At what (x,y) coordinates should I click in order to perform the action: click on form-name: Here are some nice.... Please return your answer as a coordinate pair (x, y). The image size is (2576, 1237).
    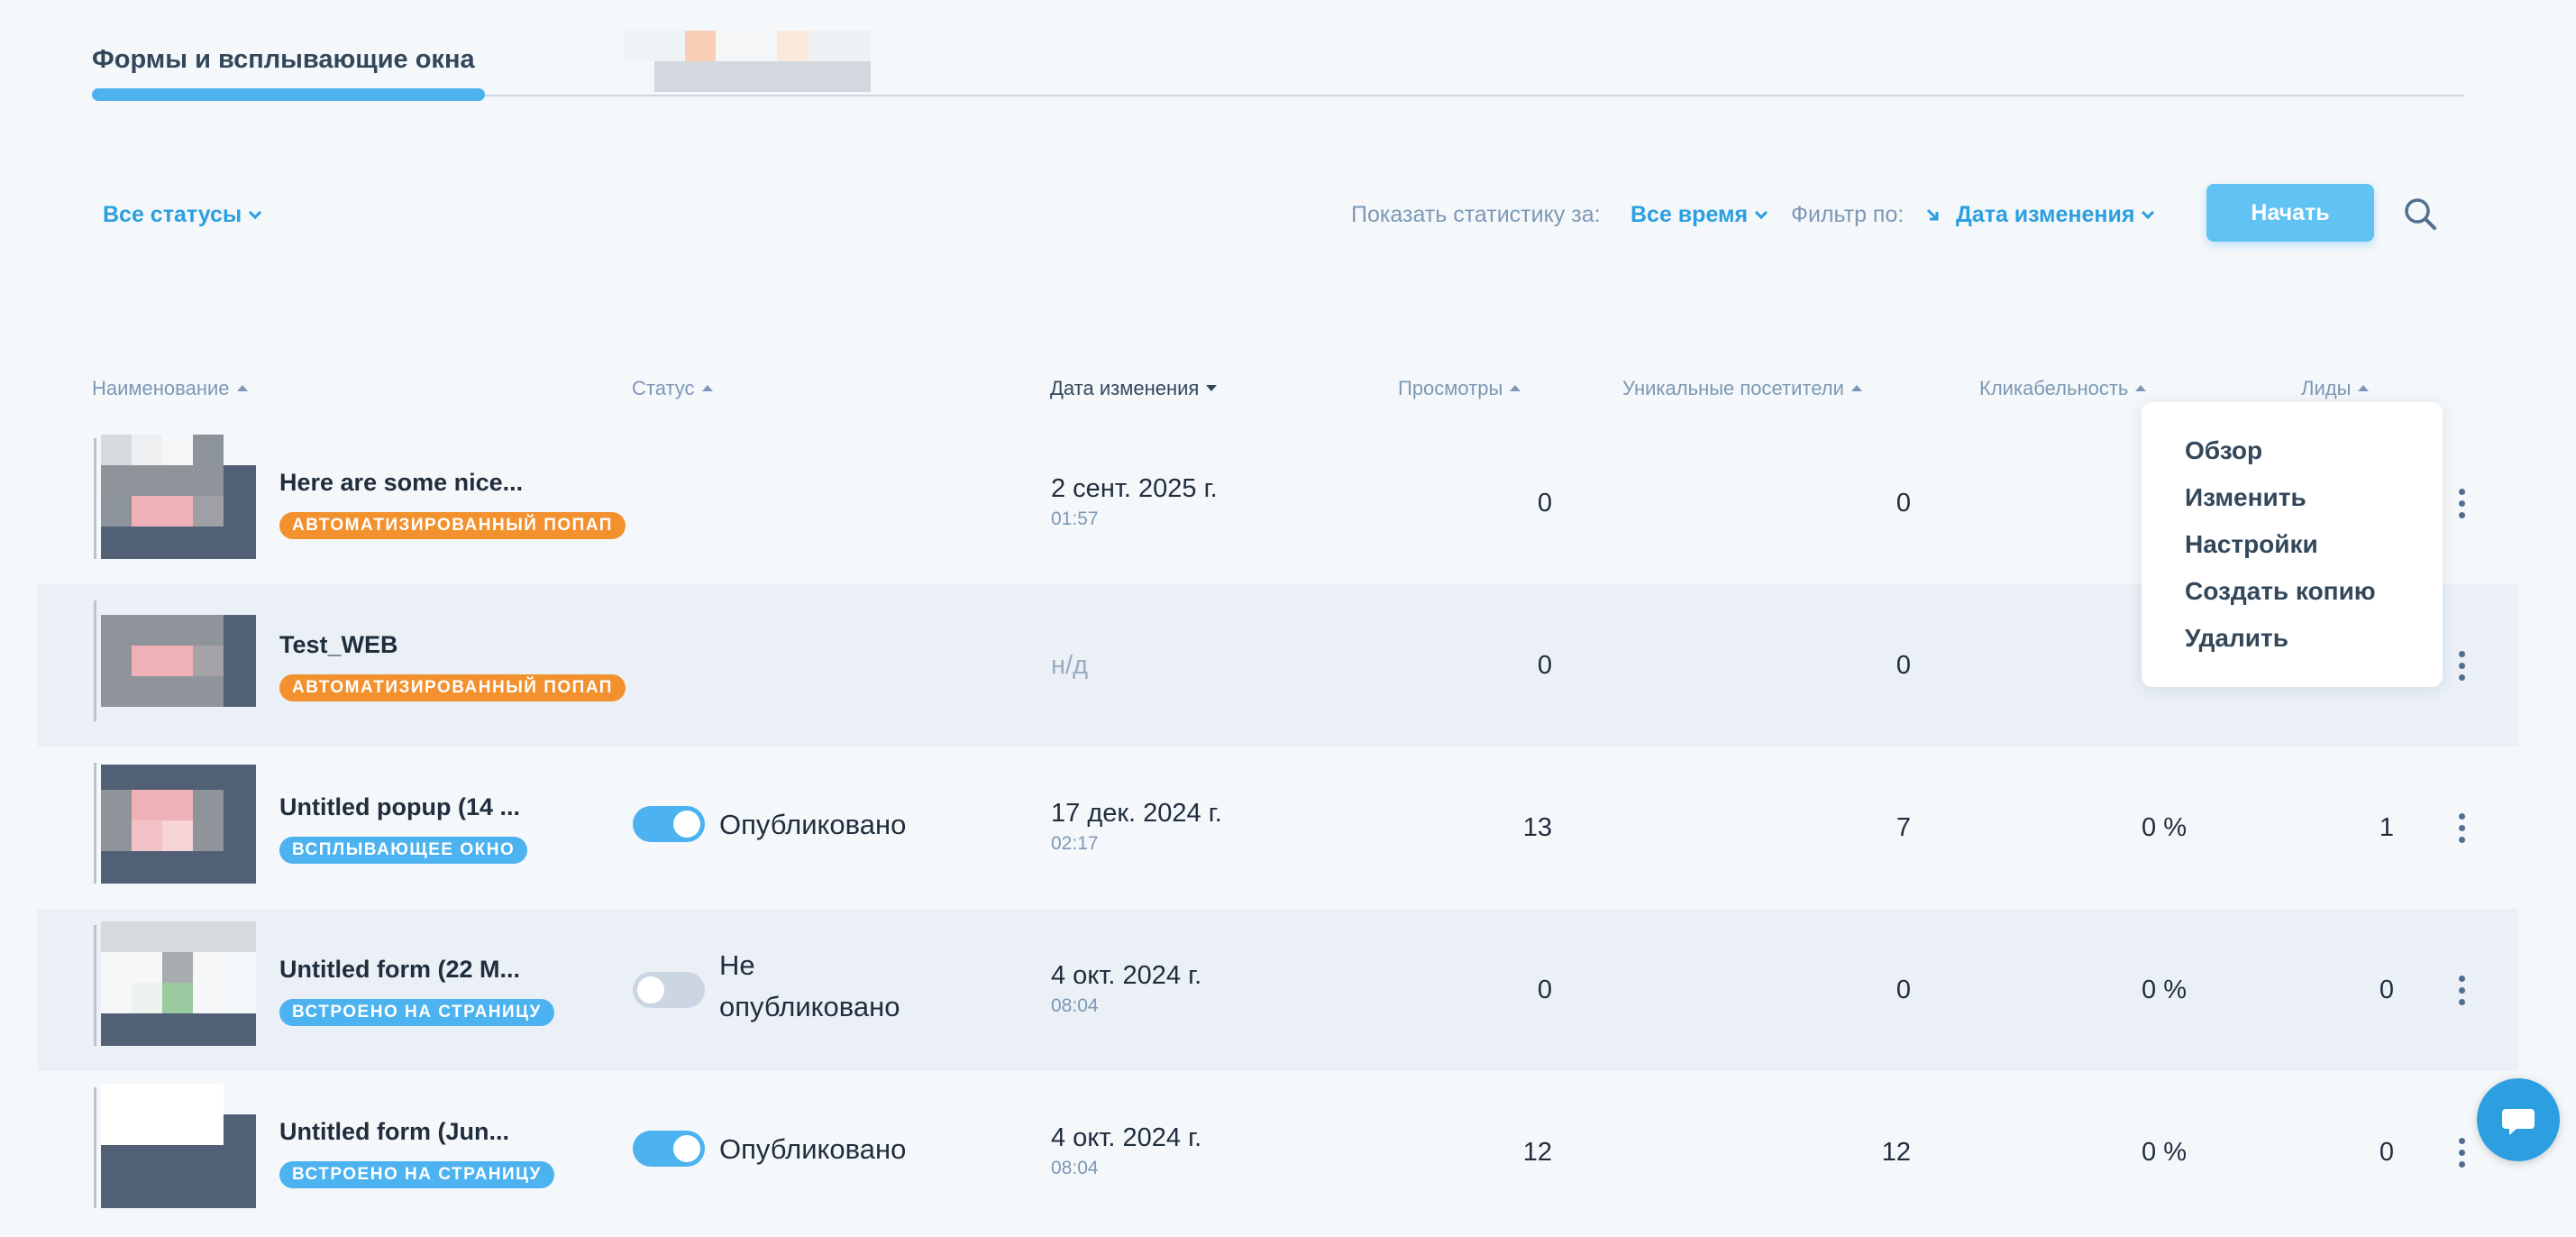
    Looking at the image, I should click on (401, 483).